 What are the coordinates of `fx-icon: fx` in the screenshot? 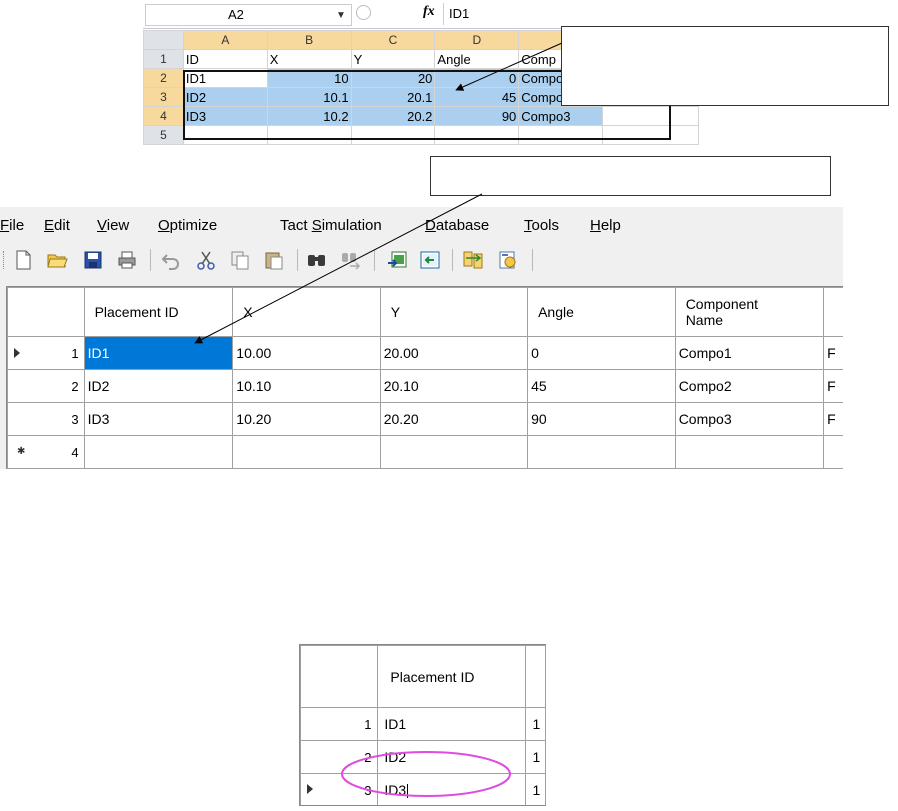 It's located at (429, 12).